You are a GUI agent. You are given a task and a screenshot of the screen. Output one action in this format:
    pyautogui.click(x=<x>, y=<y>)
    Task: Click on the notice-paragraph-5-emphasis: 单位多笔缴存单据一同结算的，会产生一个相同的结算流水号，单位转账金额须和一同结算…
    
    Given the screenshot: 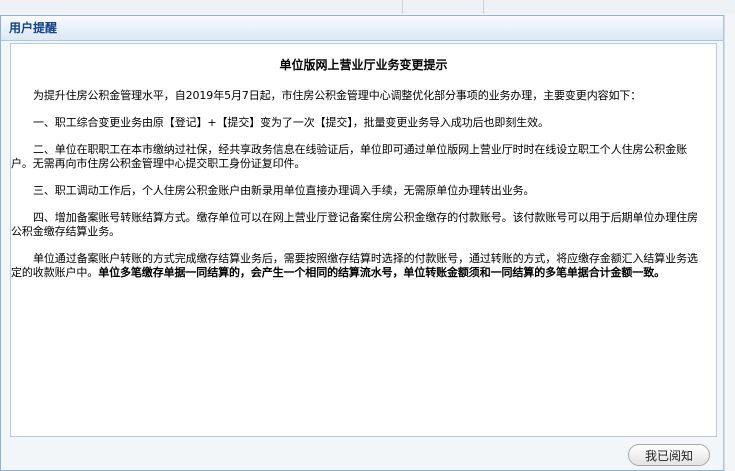 What is the action you would take?
    pyautogui.click(x=381, y=272)
    